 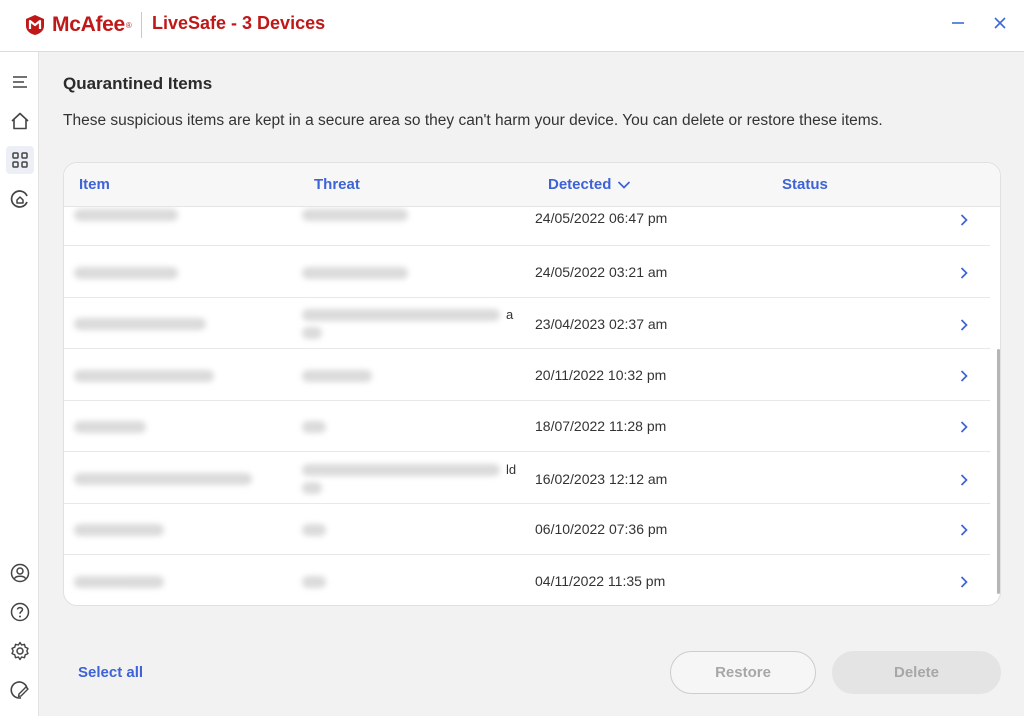 I want to click on detected-date: 20/11/2022 10:32 pm, so click(x=601, y=374).